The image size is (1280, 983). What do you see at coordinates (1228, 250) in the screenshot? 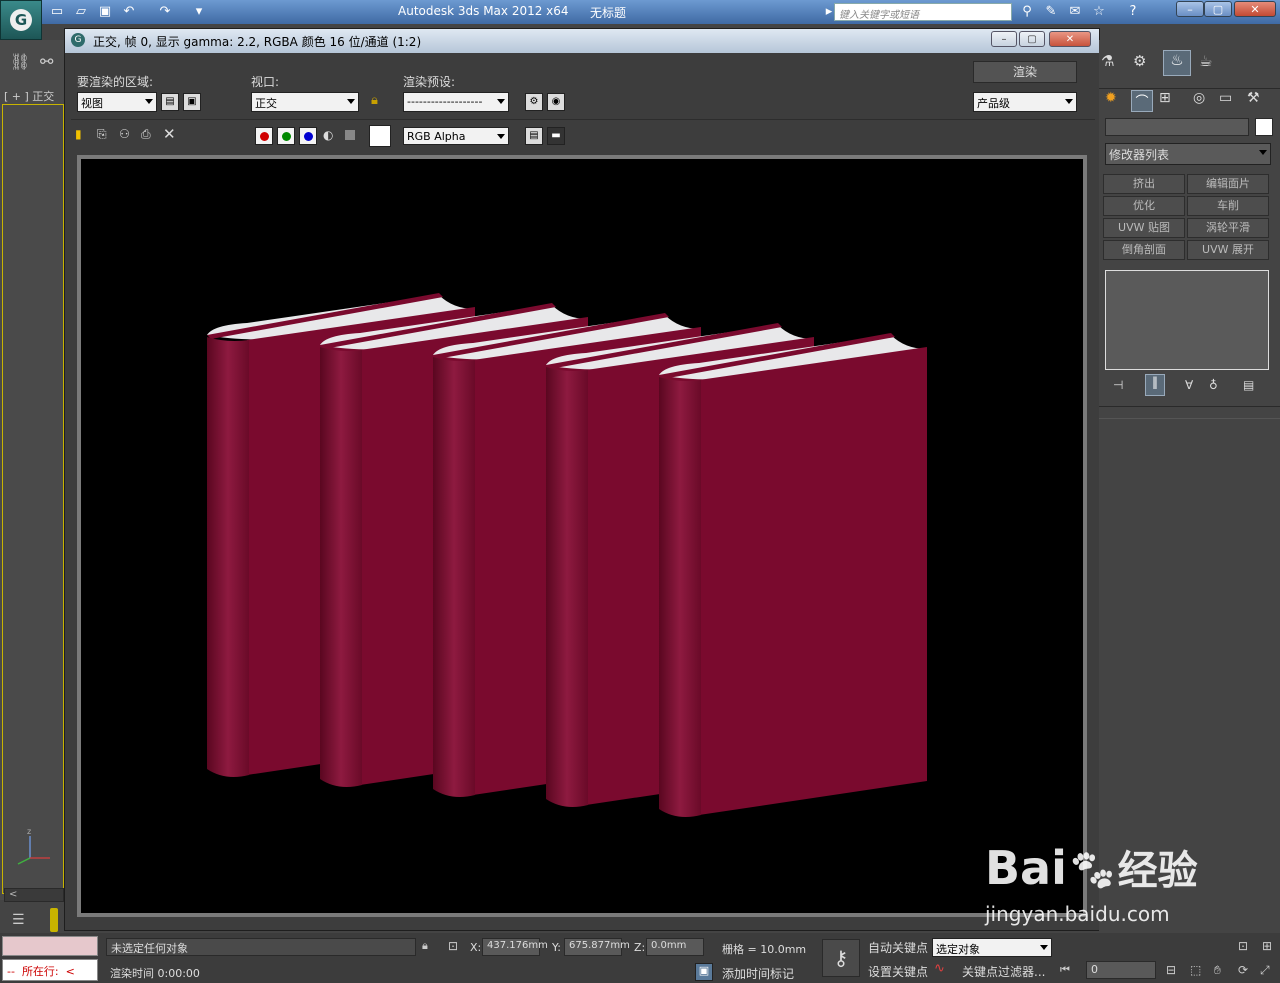
I see `modifier-button-unwrap-uvw: UVW 展开` at bounding box center [1228, 250].